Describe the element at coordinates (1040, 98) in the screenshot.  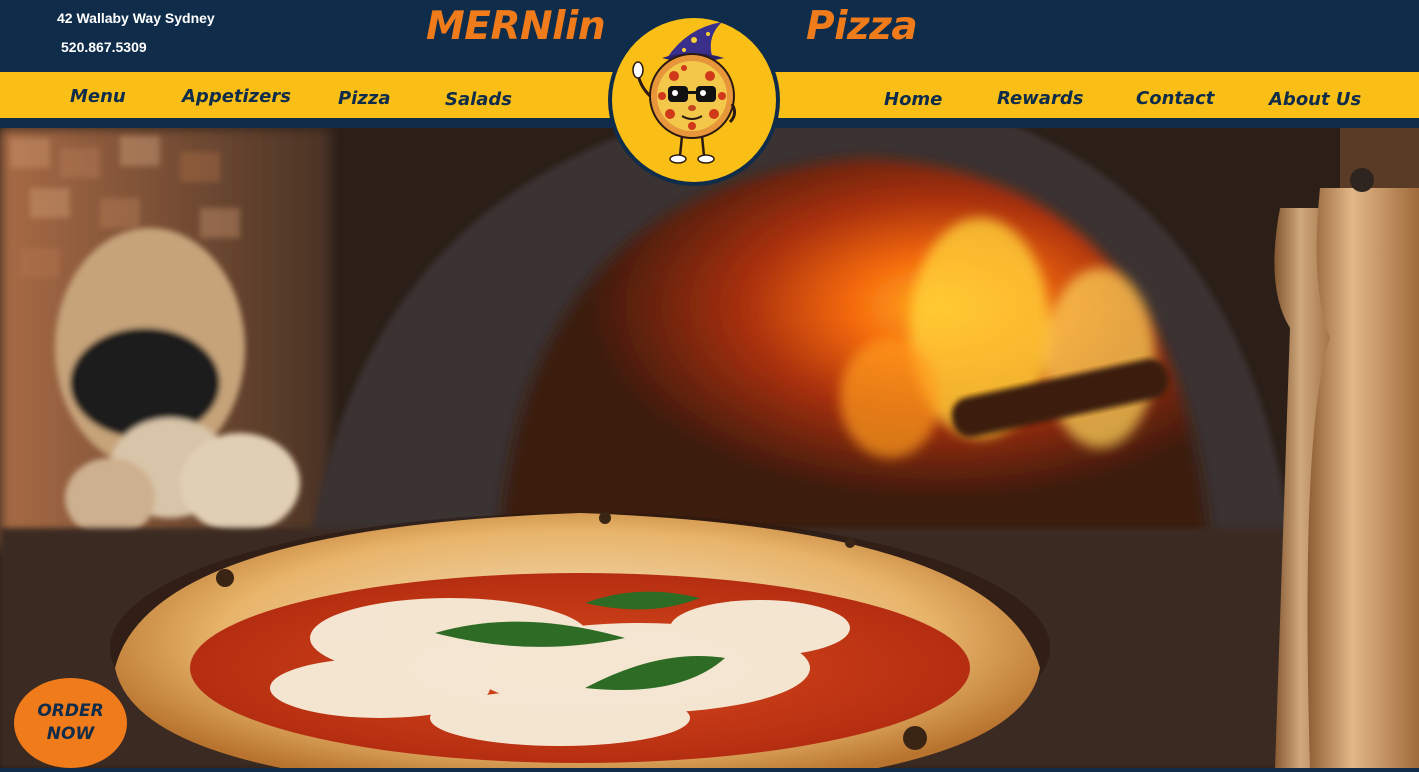
I see `nav-link-rewards: Rewards` at that location.